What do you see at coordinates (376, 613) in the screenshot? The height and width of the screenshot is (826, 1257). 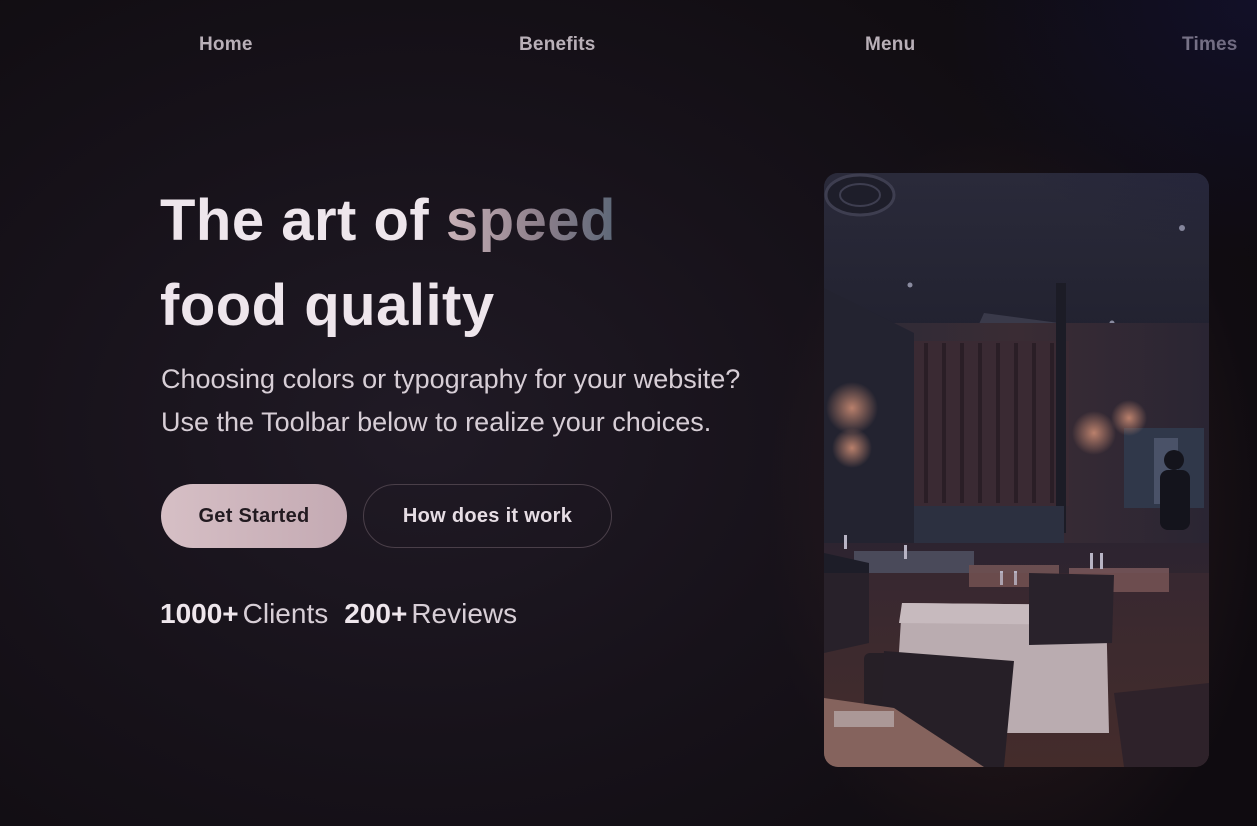 I see `reviews-count: 200+` at bounding box center [376, 613].